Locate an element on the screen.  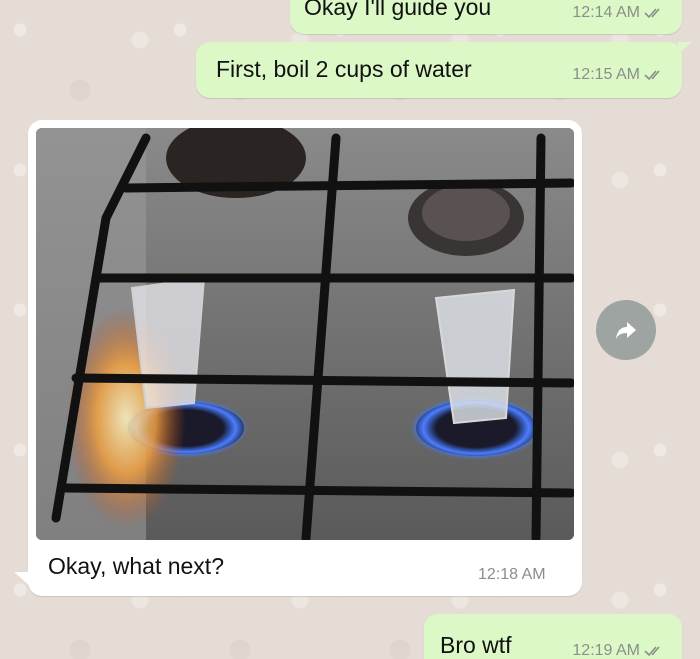
message-meta: 12:15 AM is located at coordinates (618, 75).